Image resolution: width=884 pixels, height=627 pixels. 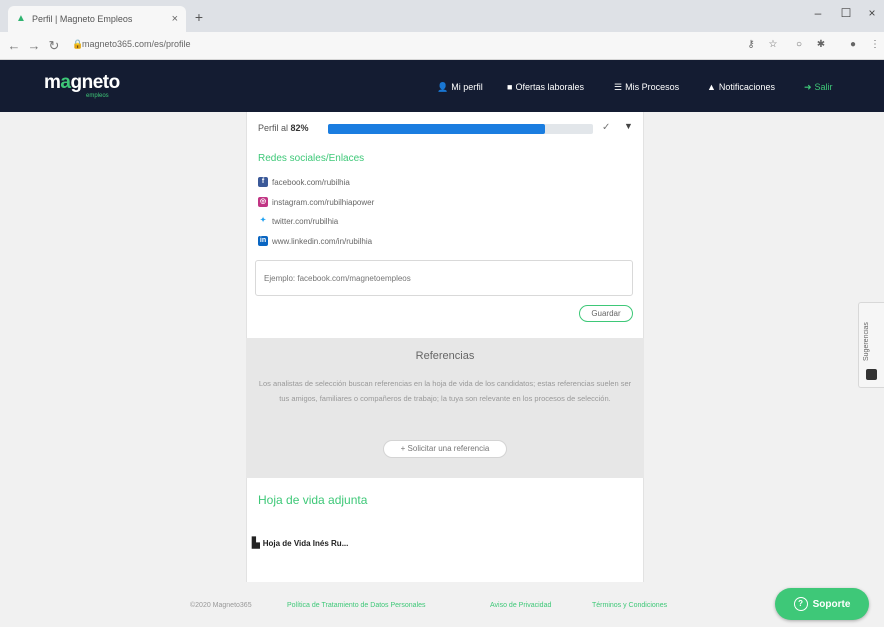 I want to click on browser-tab-bar: ▲ Perfil | Magneto Empleos × + – ☐ ×, so click(x=442, y=16).